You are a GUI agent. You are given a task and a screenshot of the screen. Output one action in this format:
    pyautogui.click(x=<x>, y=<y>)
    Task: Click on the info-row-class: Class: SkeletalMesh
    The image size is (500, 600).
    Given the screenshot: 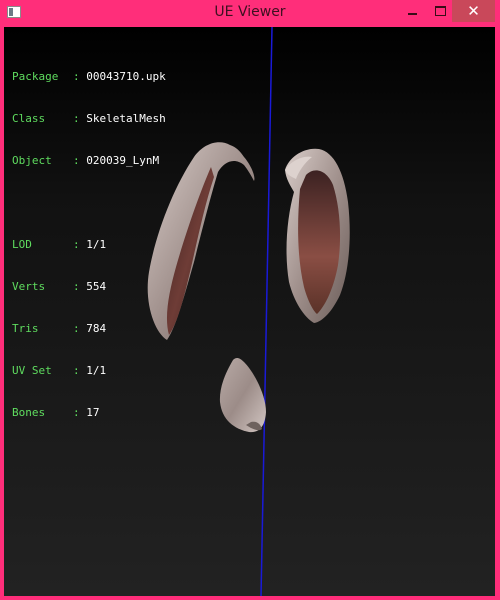 What is the action you would take?
    pyautogui.click(x=89, y=118)
    